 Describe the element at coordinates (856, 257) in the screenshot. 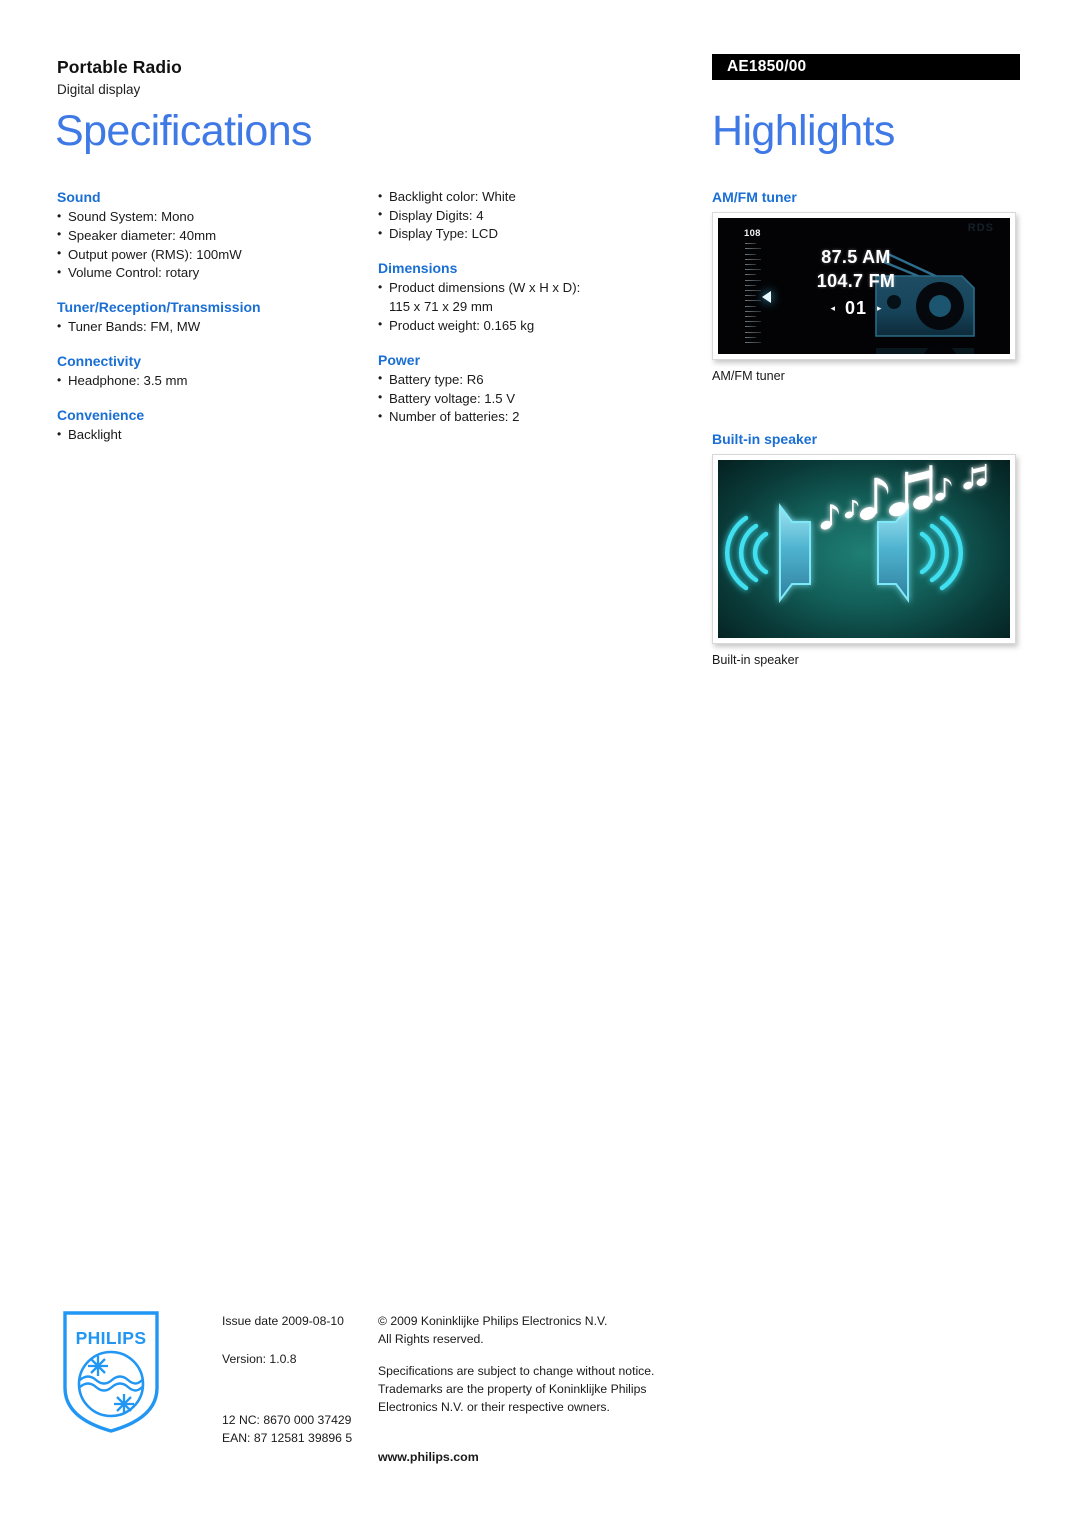

I see `frequency-am: 87.5 AM` at that location.